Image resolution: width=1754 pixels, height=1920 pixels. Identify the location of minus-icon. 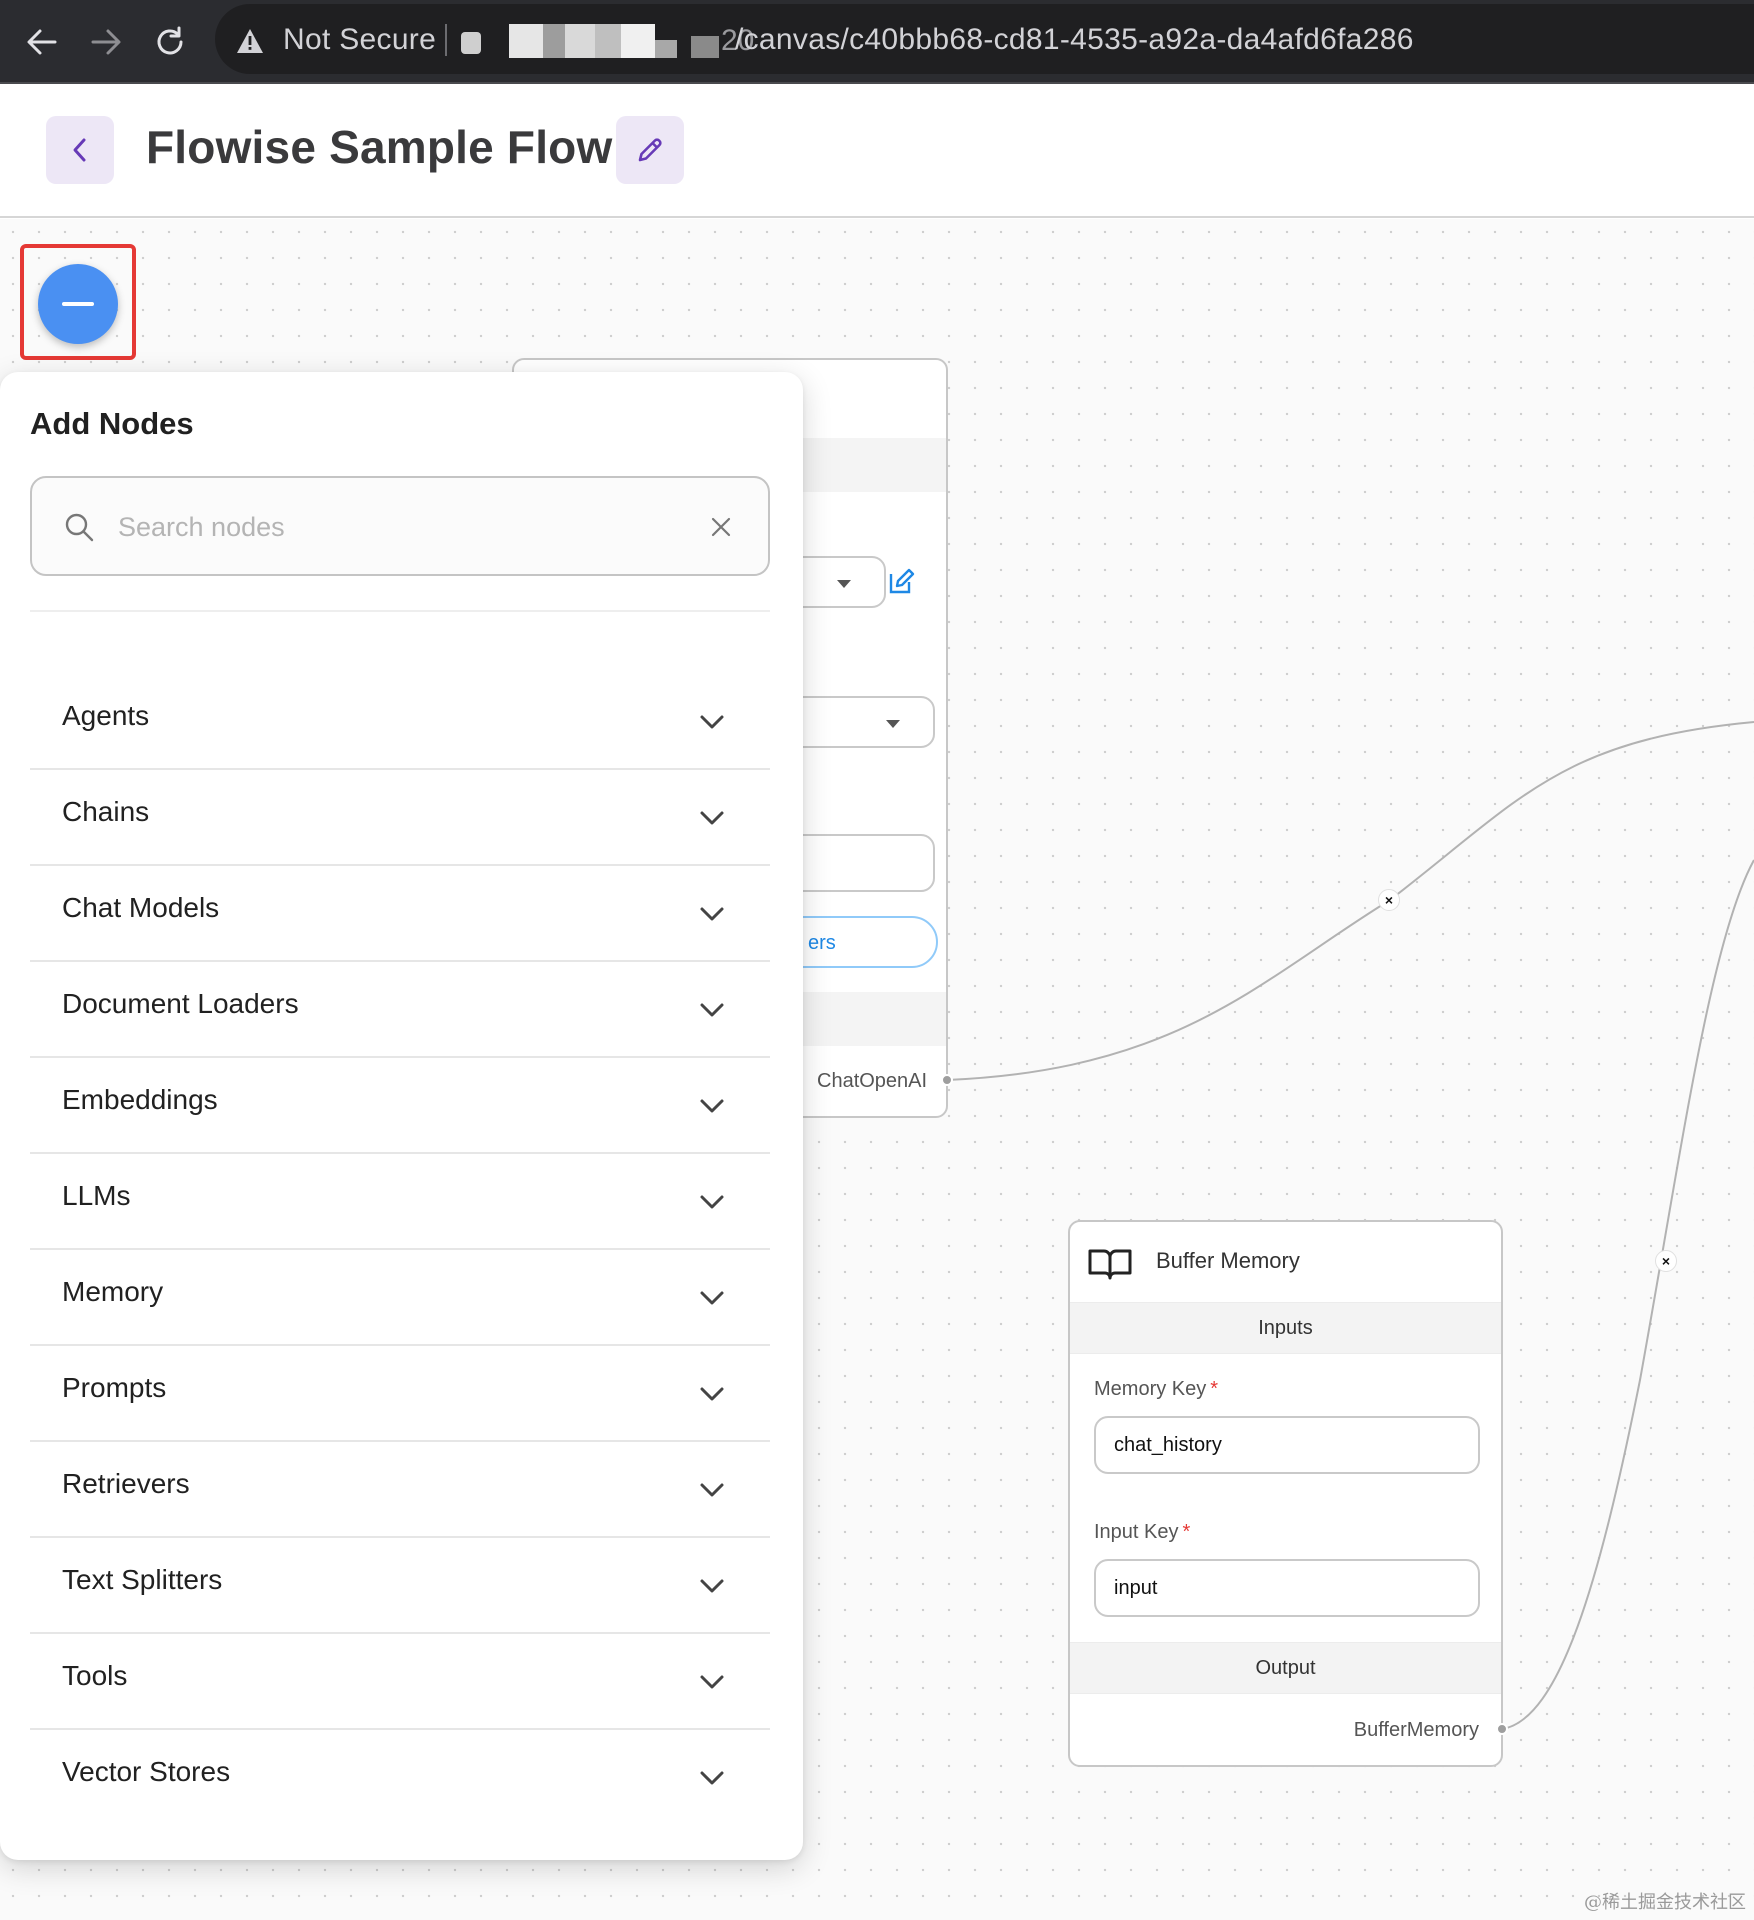
(78, 304).